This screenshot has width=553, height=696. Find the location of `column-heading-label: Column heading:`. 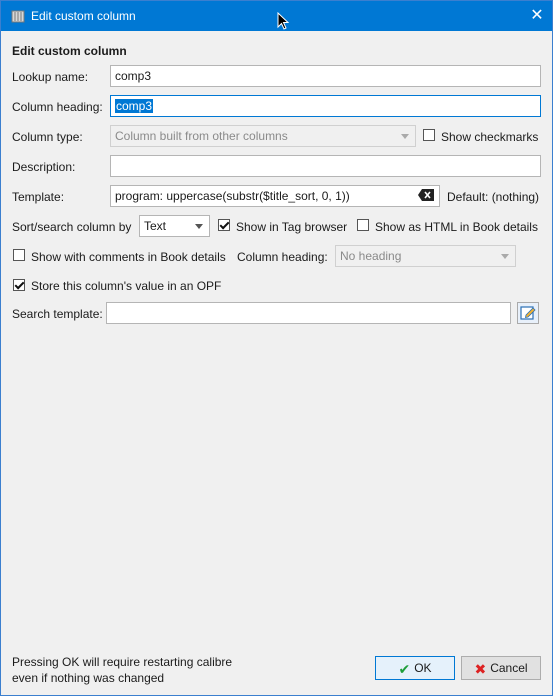

column-heading-label: Column heading: is located at coordinates (57, 107).